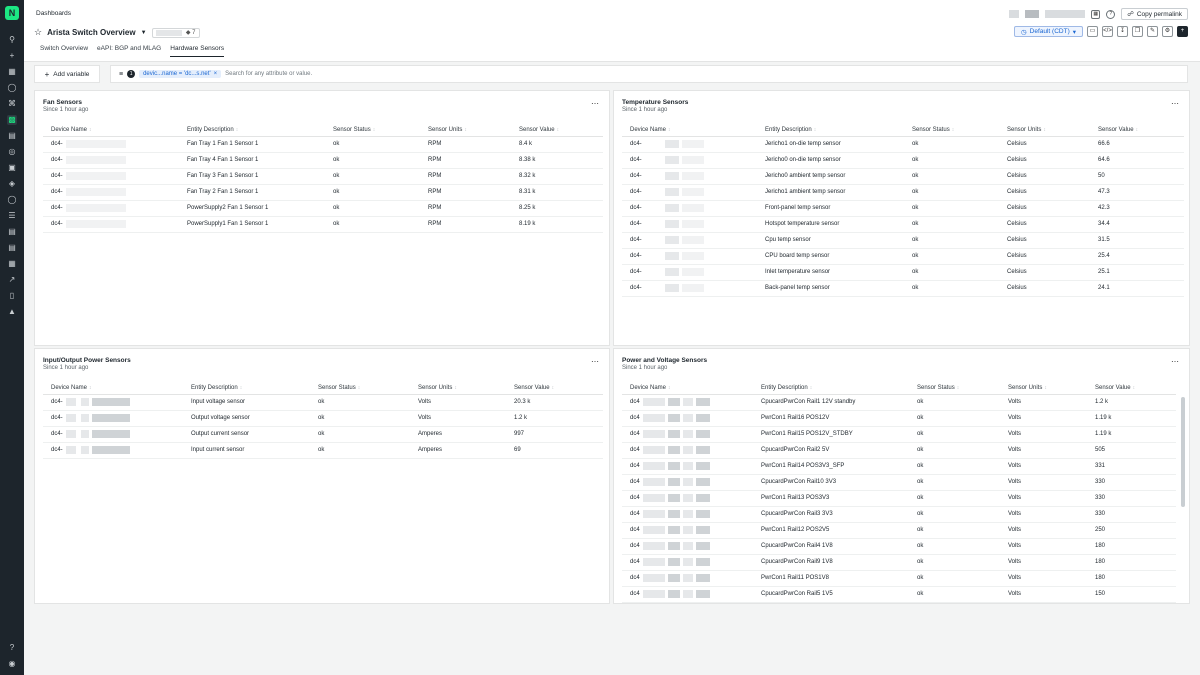 This screenshot has height=675, width=1200. What do you see at coordinates (12, 296) in the screenshot?
I see `mobile-icon: ▯` at bounding box center [12, 296].